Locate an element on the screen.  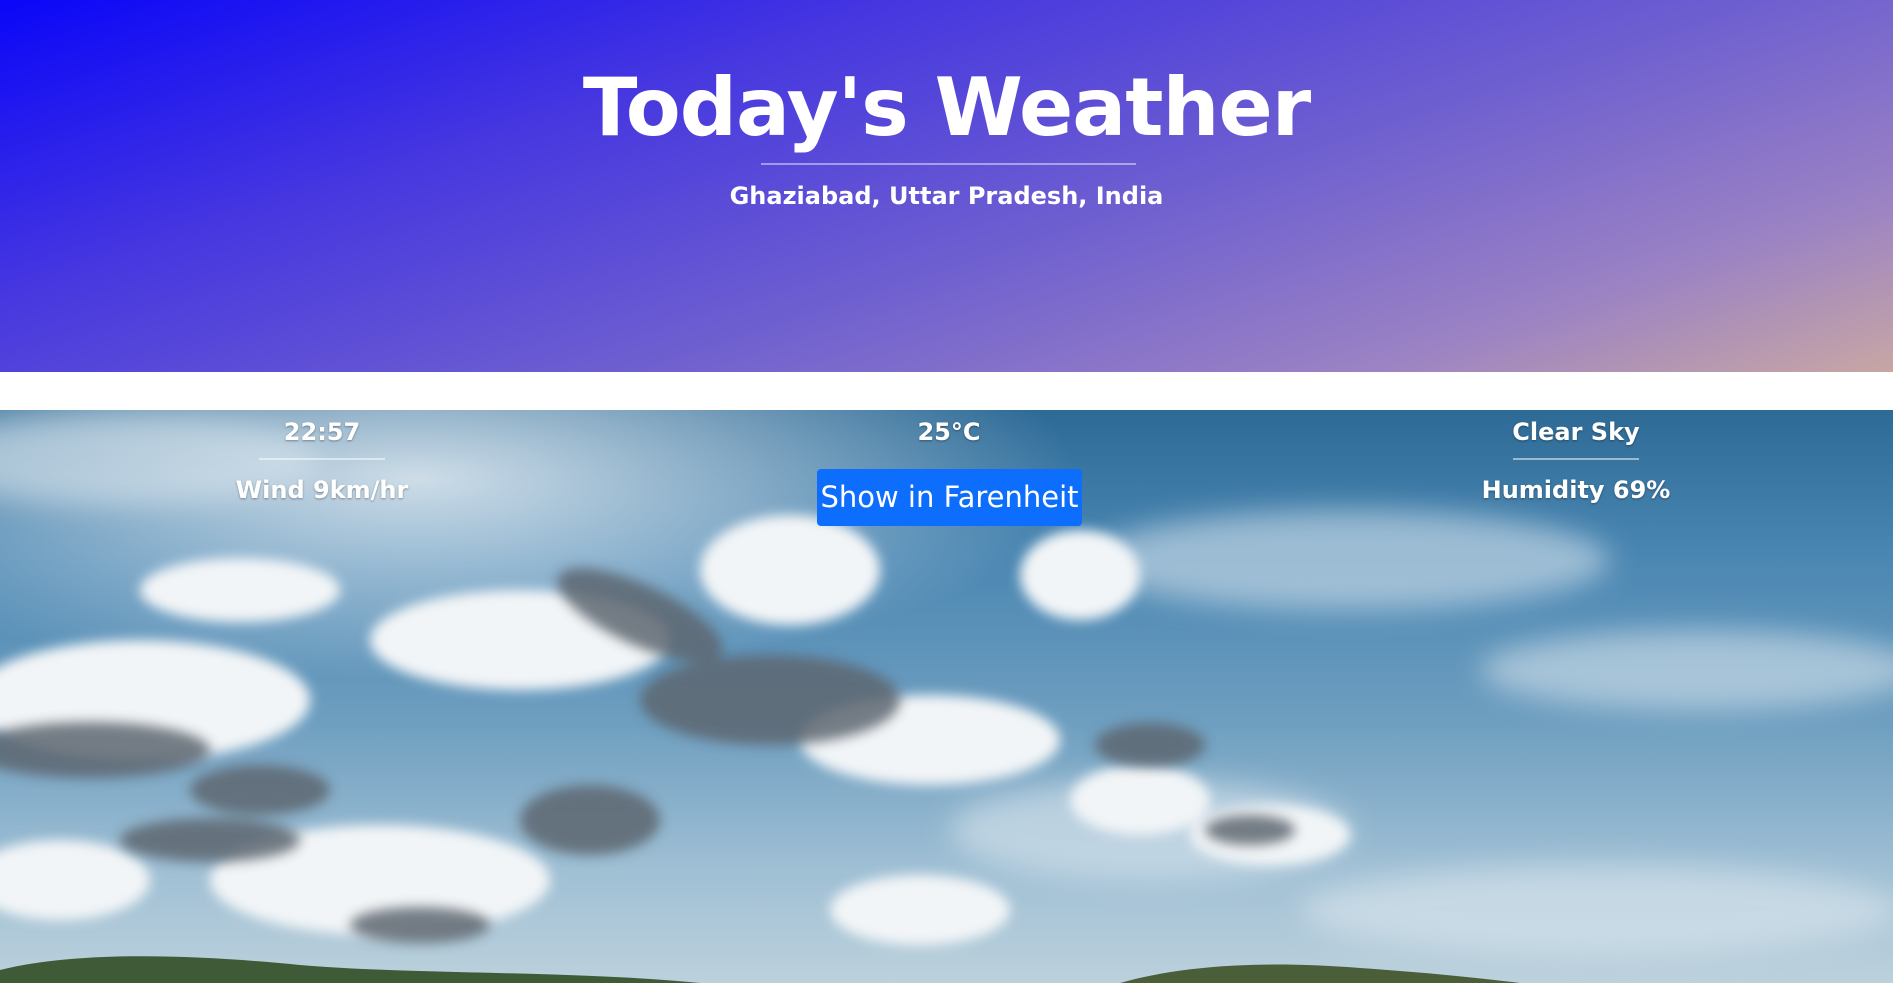
page-title: Today's Weather is located at coordinates (946, 107).